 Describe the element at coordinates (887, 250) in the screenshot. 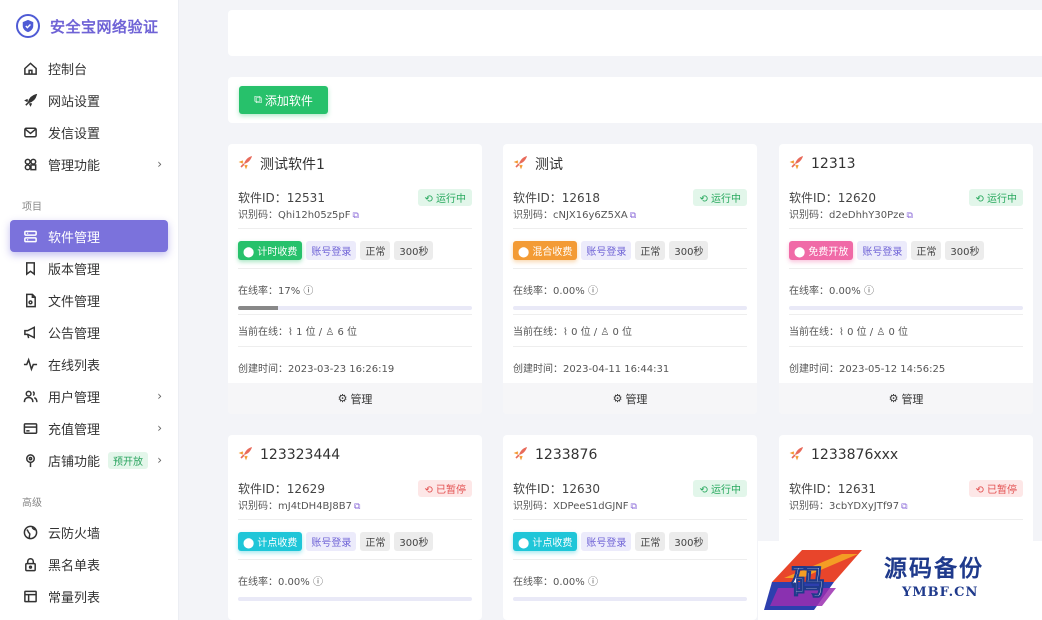

I see `card-tags: ⬤ 免费开放 账号登录 正常 300秒` at that location.